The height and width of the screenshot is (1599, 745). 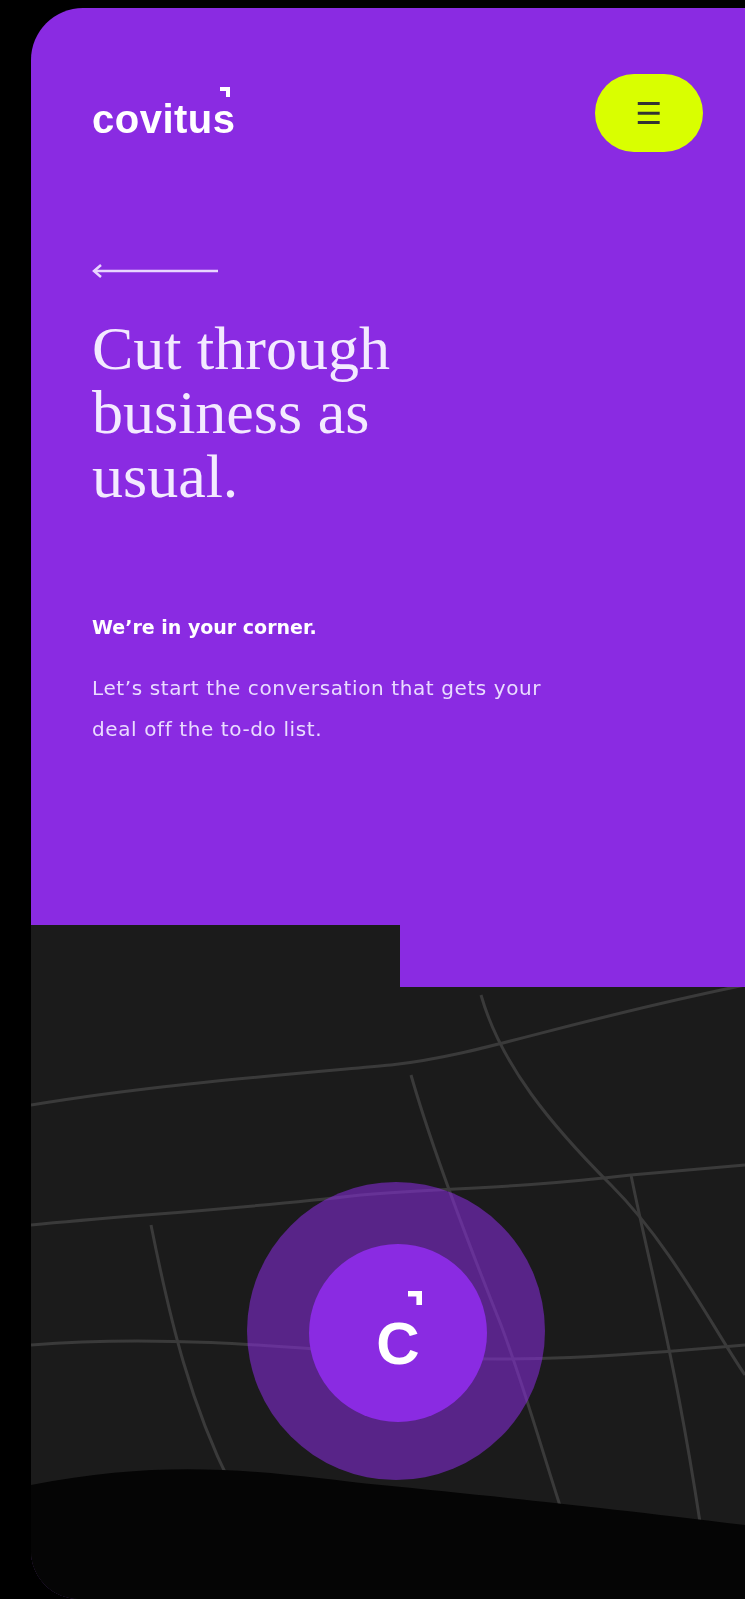 I want to click on logo-accent-icon, so click(x=224, y=91).